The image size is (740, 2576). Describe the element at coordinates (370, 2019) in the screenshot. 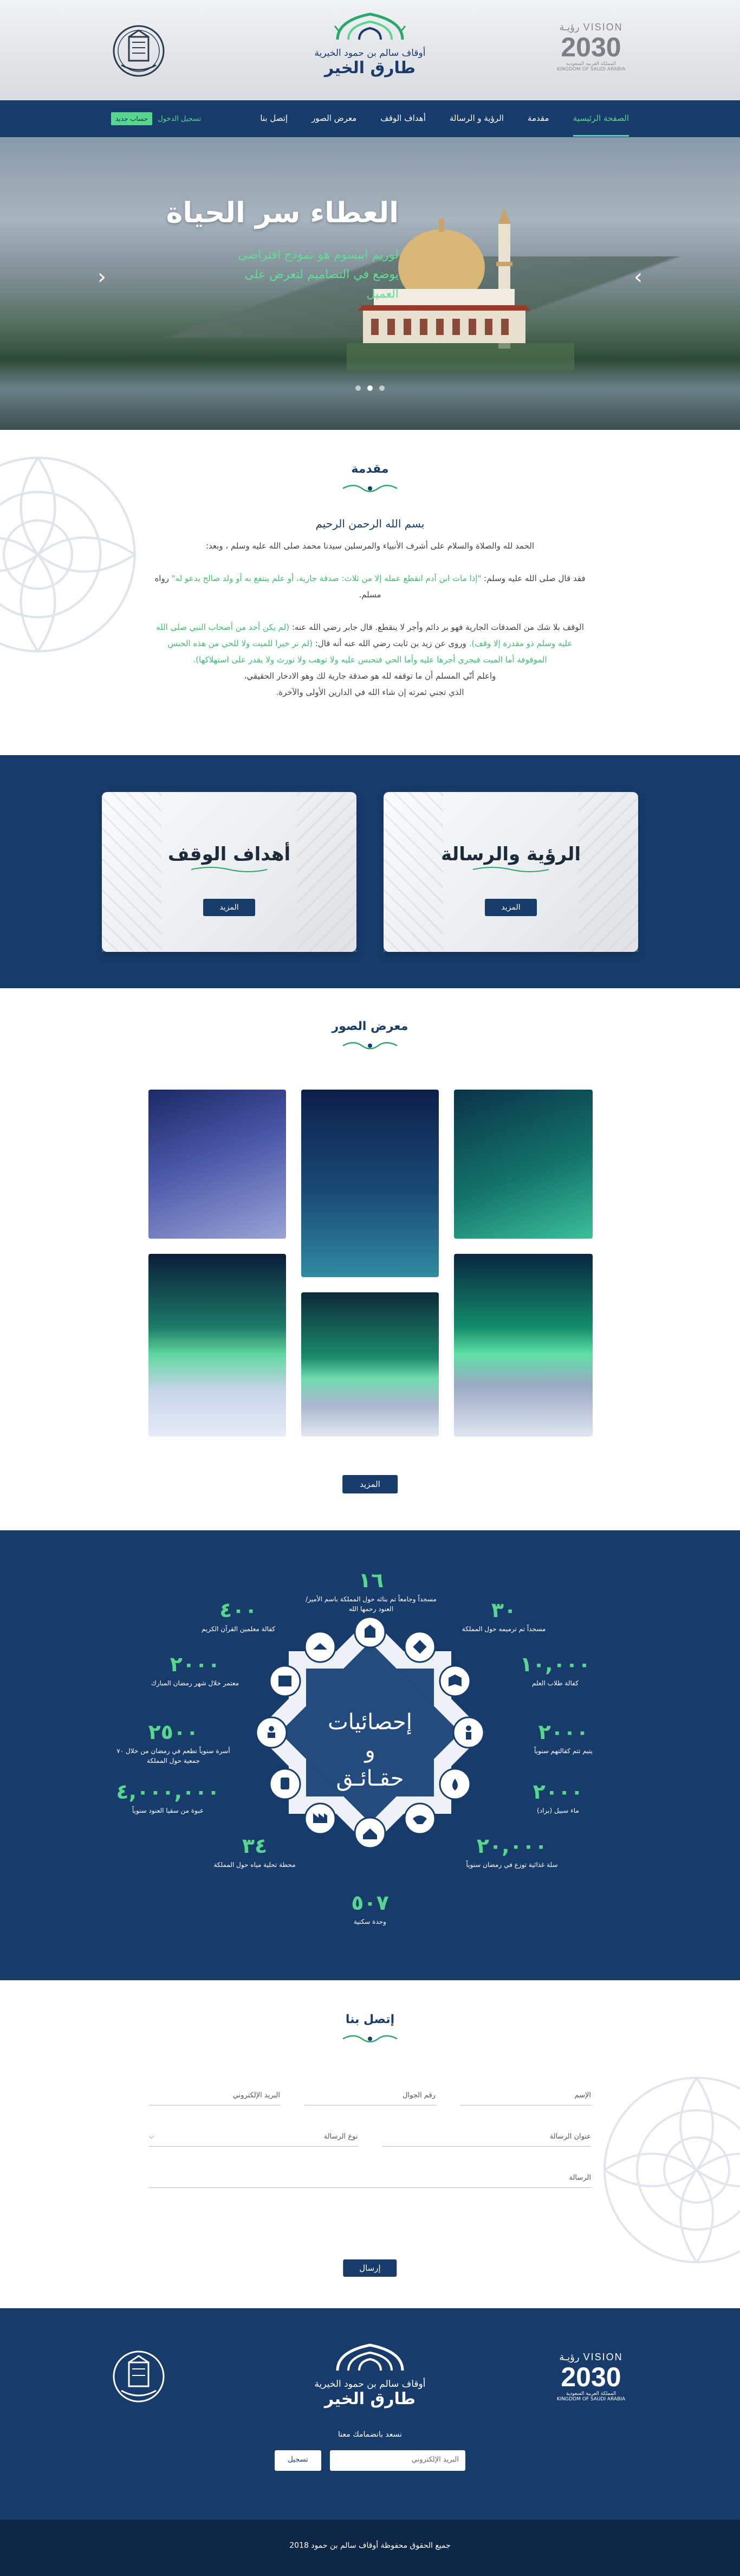

I see `contact-title: إتصل بنا` at that location.